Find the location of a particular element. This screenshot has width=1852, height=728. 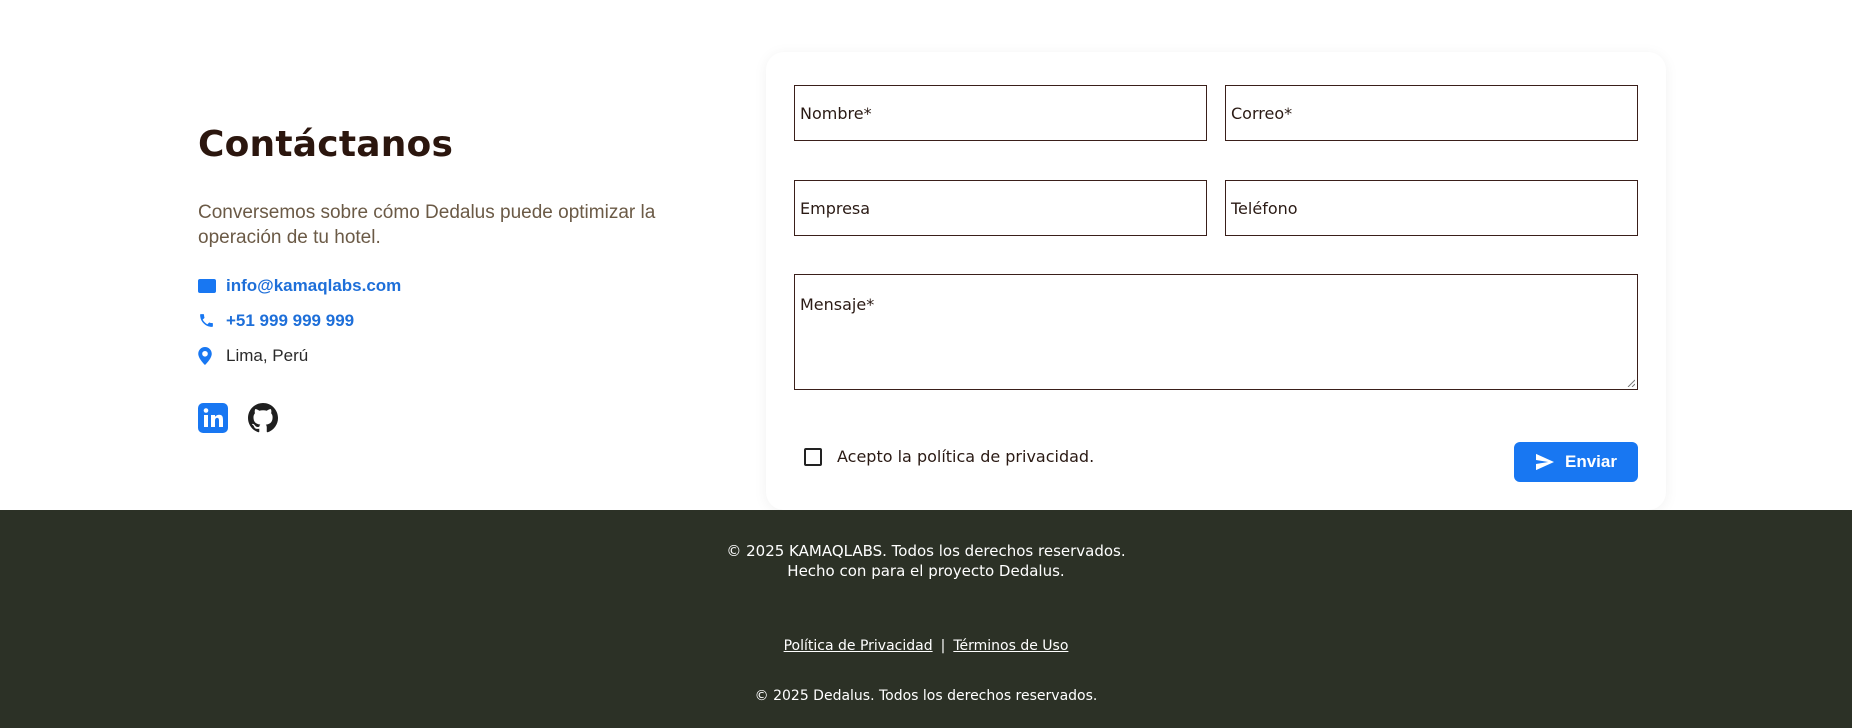

send-button: Enviar is located at coordinates (1576, 462).